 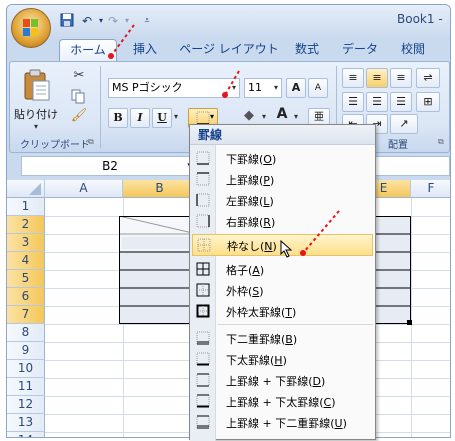 I want to click on grow-font-button: A, so click(x=296, y=88).